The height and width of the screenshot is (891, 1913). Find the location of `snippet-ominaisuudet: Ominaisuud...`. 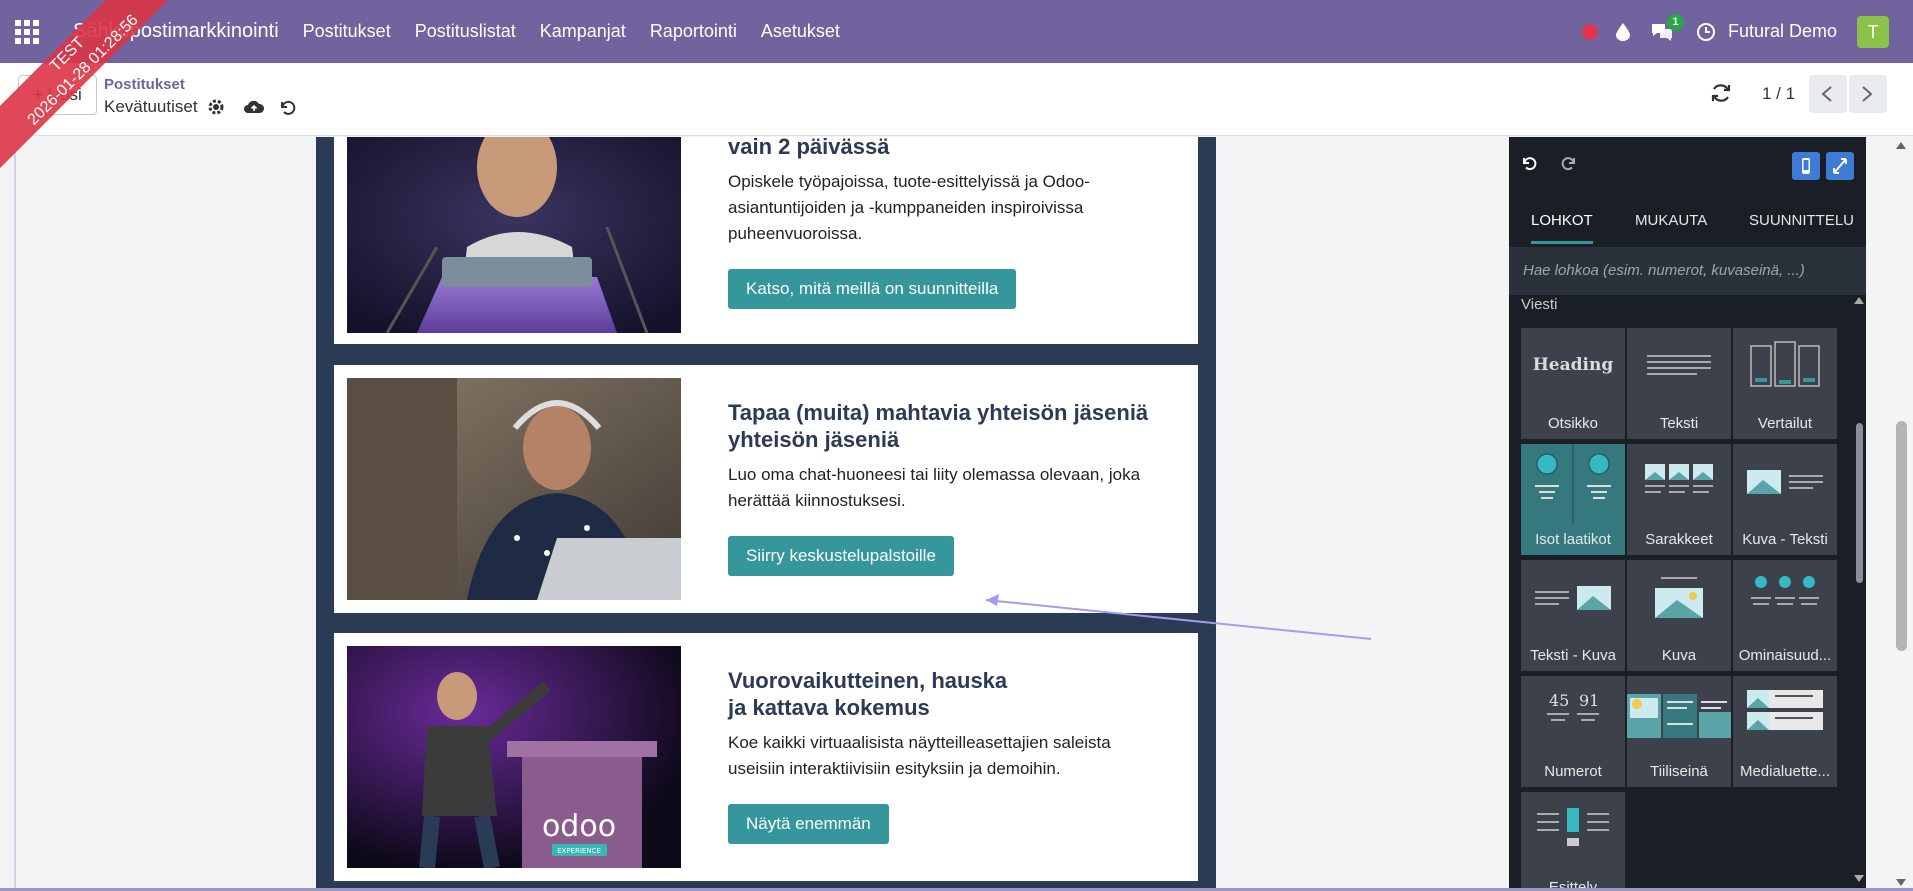

snippet-ominaisuudet: Ominaisuud... is located at coordinates (1785, 615).